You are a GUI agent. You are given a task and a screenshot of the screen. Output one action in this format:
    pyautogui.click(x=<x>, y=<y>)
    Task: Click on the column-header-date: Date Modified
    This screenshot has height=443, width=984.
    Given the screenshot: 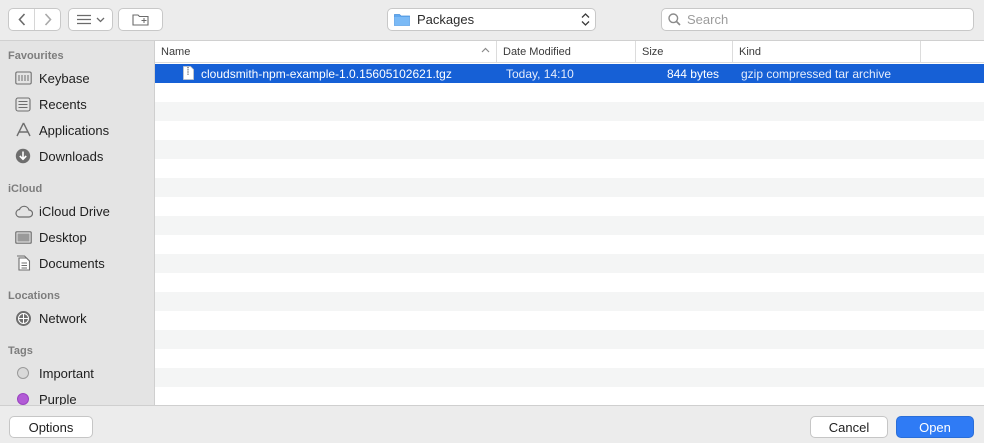 What is the action you would take?
    pyautogui.click(x=565, y=52)
    